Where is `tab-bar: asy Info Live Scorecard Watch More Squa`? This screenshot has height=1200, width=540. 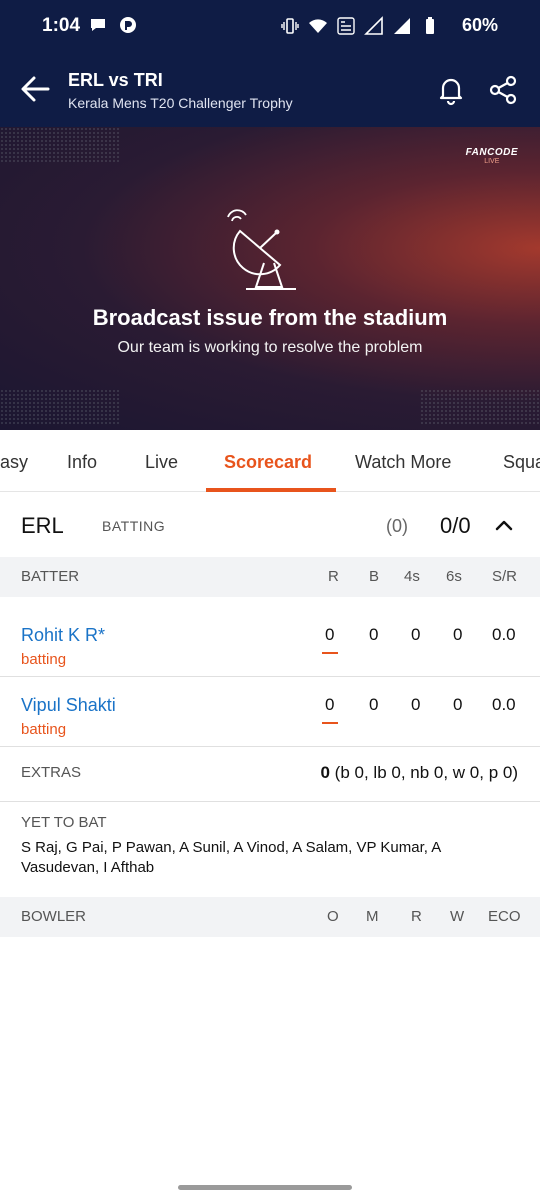
tab-bar: asy Info Live Scorecard Watch More Squa is located at coordinates (270, 461).